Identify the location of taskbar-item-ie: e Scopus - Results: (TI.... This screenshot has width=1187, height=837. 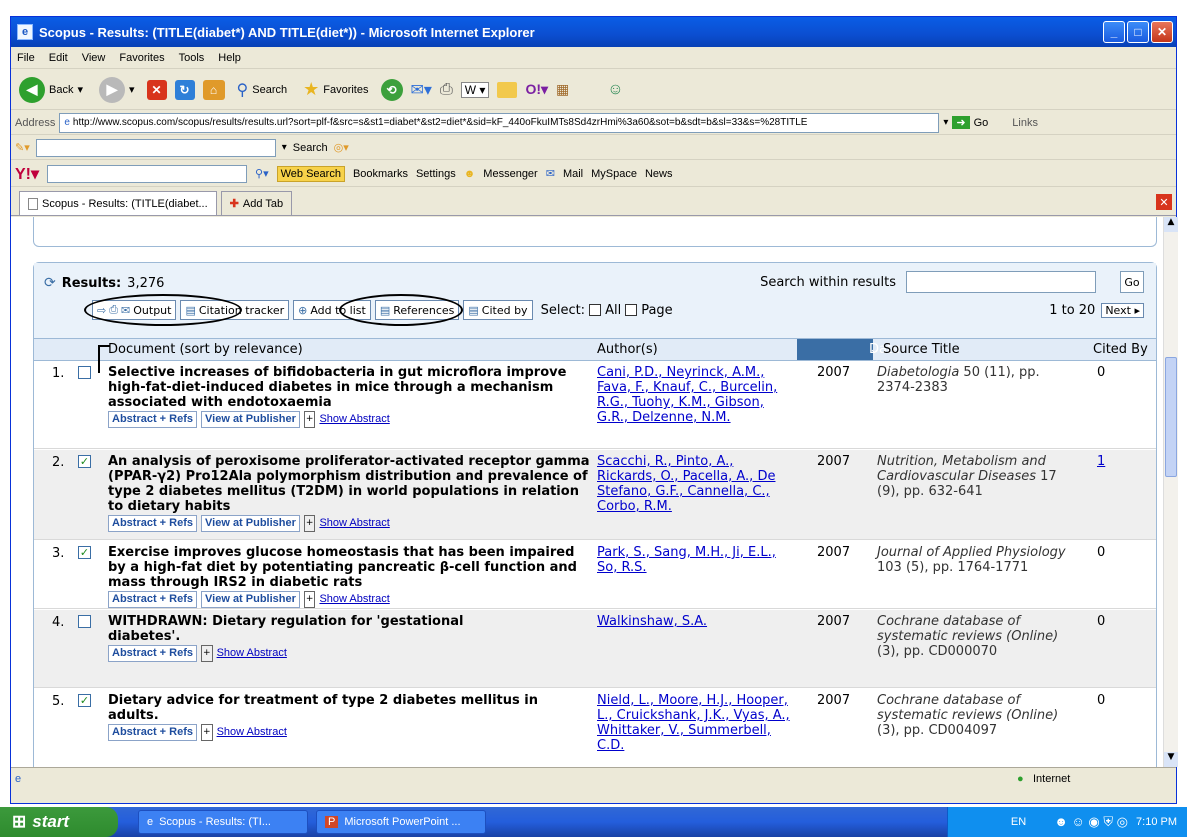
(223, 822).